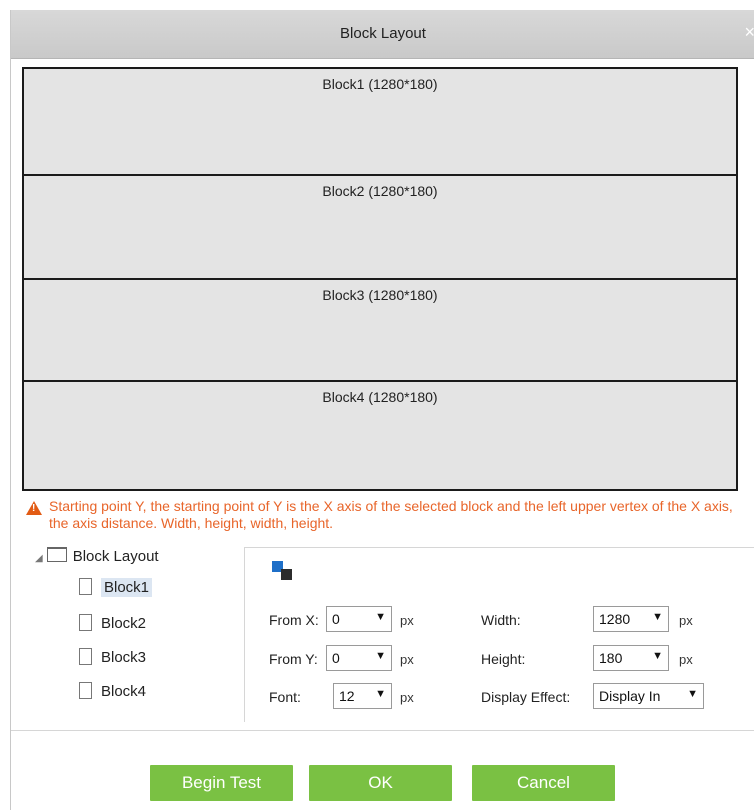 The height and width of the screenshot is (810, 754). What do you see at coordinates (359, 658) in the screenshot?
I see `from-y-select: 0 ▼` at bounding box center [359, 658].